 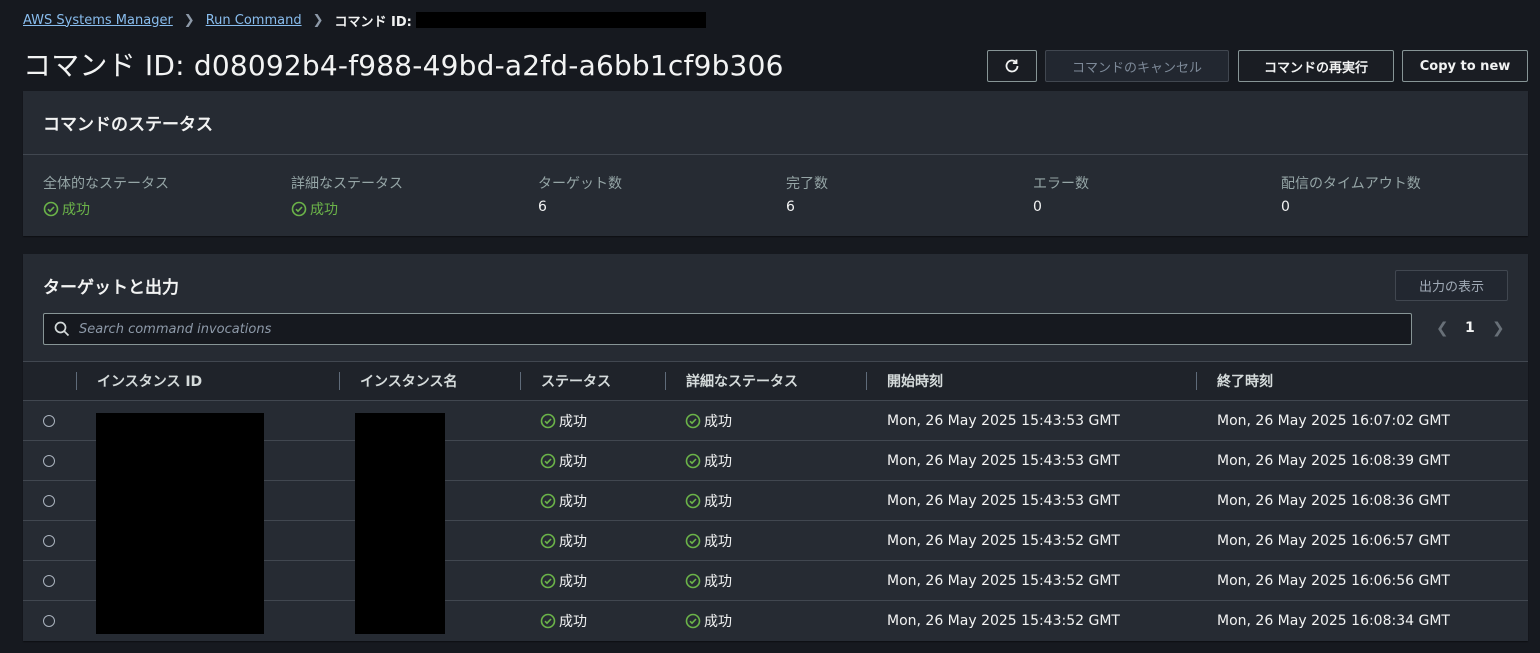 What do you see at coordinates (347, 184) in the screenshot?
I see `stat-label: 詳細なステータス` at bounding box center [347, 184].